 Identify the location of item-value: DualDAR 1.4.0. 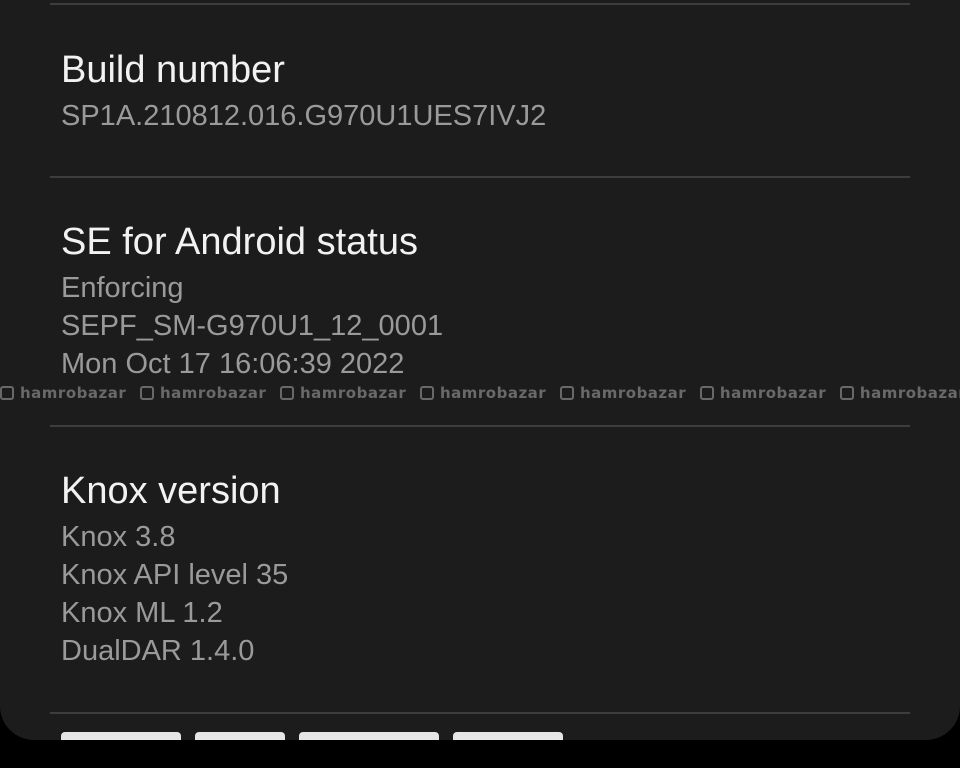
(158, 651).